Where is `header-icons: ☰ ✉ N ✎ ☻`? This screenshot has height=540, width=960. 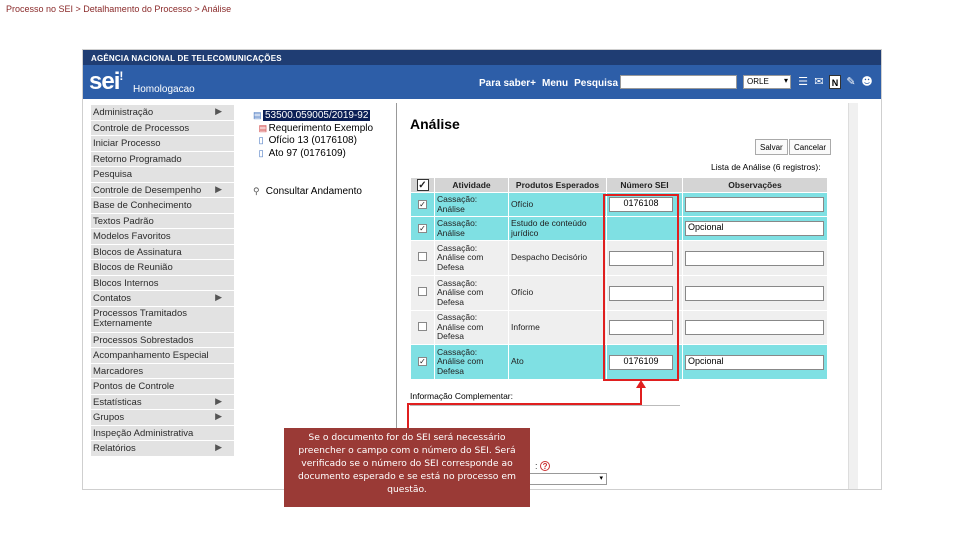 header-icons: ☰ ✉ N ✎ ☻ is located at coordinates (835, 82).